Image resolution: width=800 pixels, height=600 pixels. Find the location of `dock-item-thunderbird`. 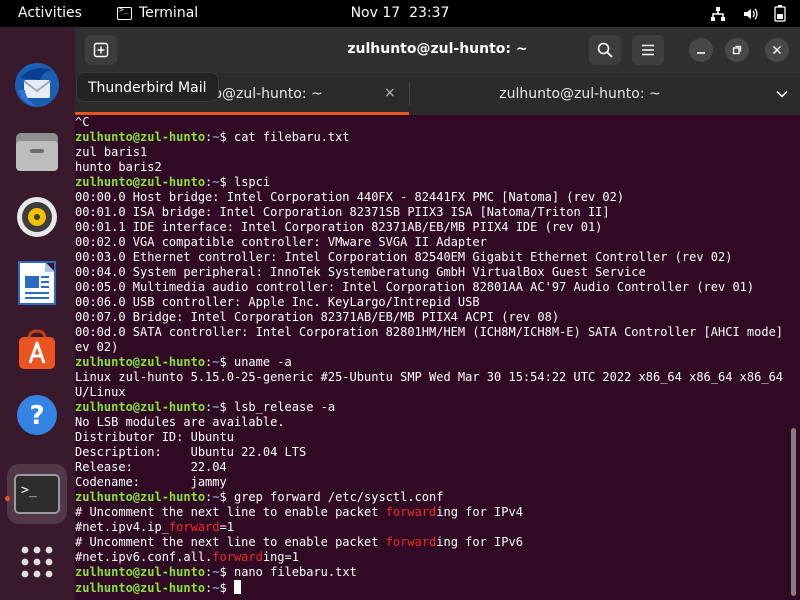

dock-item-thunderbird is located at coordinates (37, 85).